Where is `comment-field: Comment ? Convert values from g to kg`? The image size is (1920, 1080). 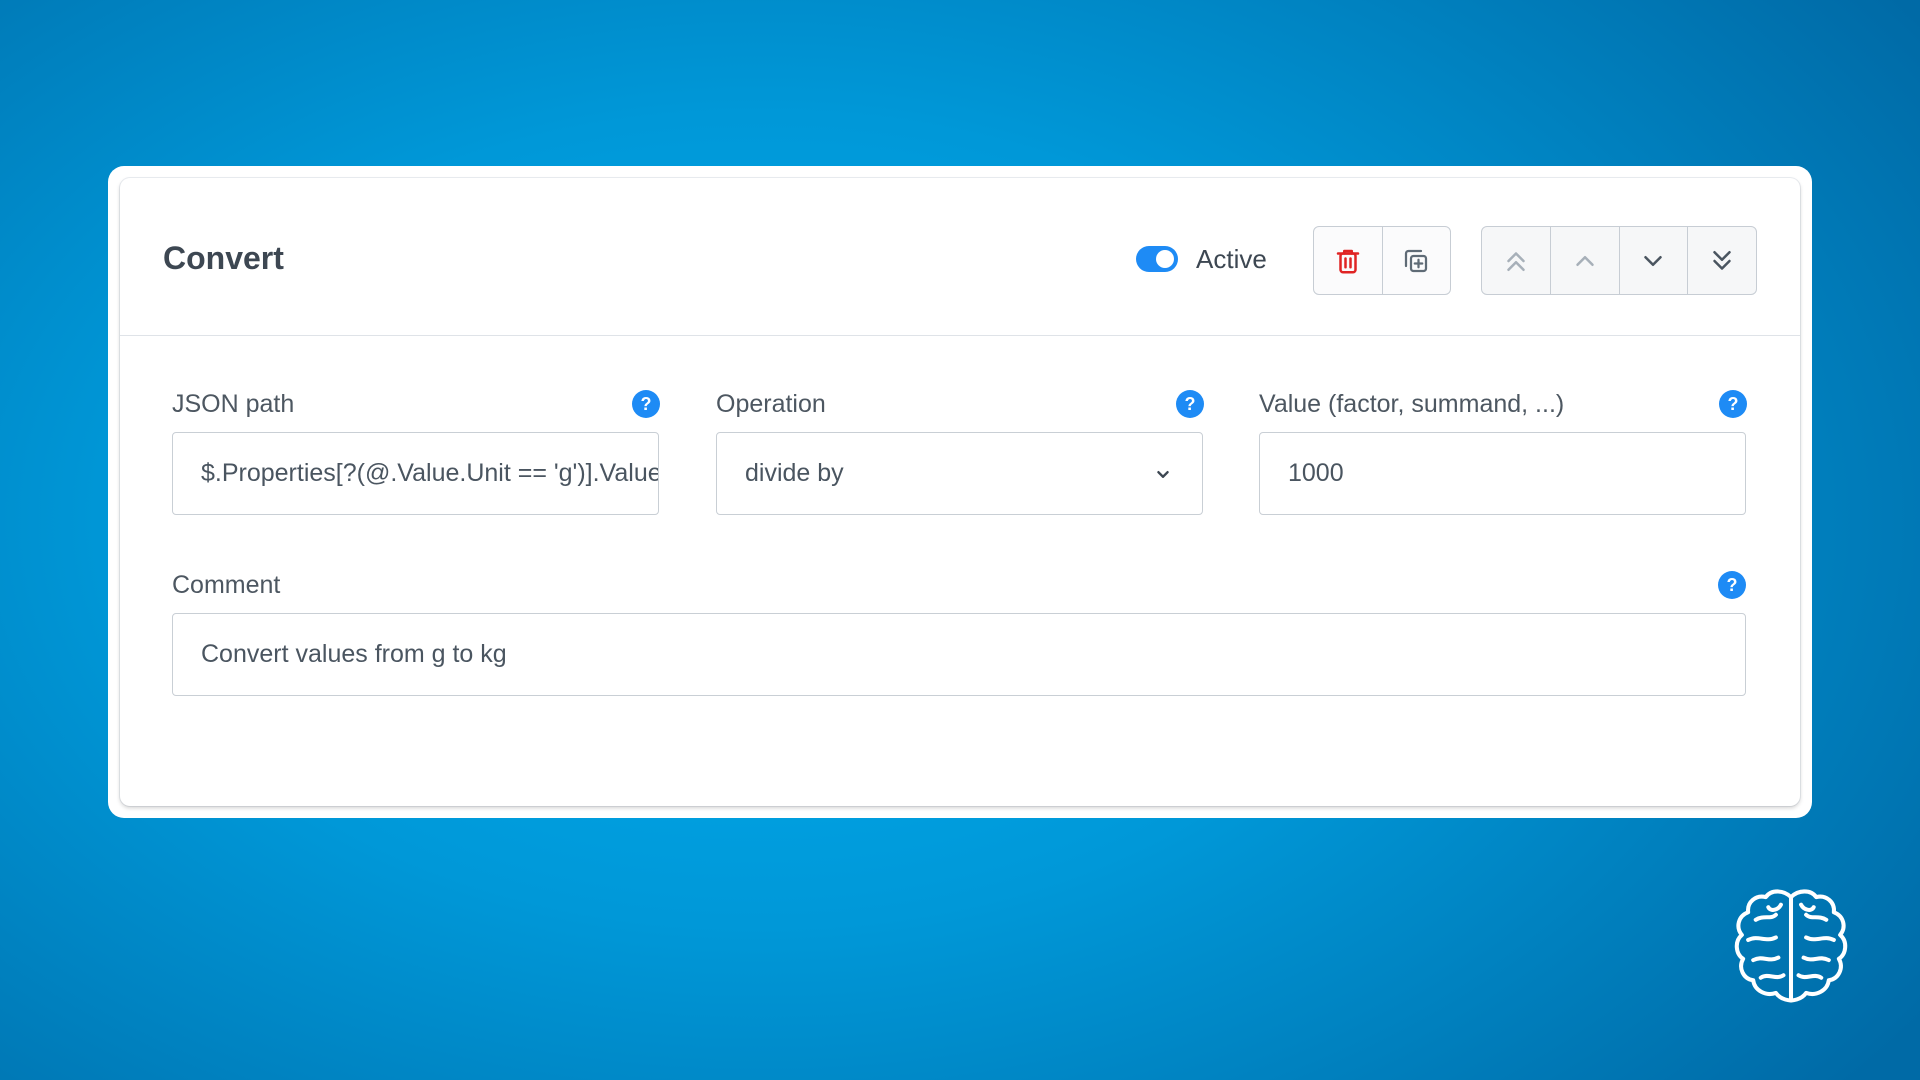 comment-field: Comment ? Convert values from g to kg is located at coordinates (959, 633).